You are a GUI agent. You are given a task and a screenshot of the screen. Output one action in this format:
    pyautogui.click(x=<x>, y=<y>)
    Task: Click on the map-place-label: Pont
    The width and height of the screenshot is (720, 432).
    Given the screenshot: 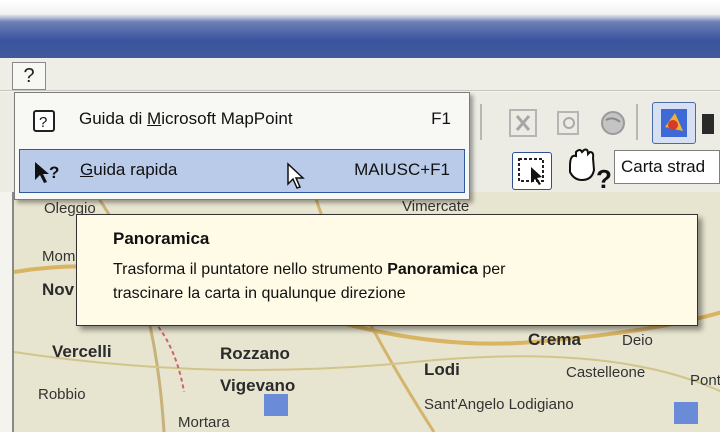 What is the action you would take?
    pyautogui.click(x=705, y=380)
    